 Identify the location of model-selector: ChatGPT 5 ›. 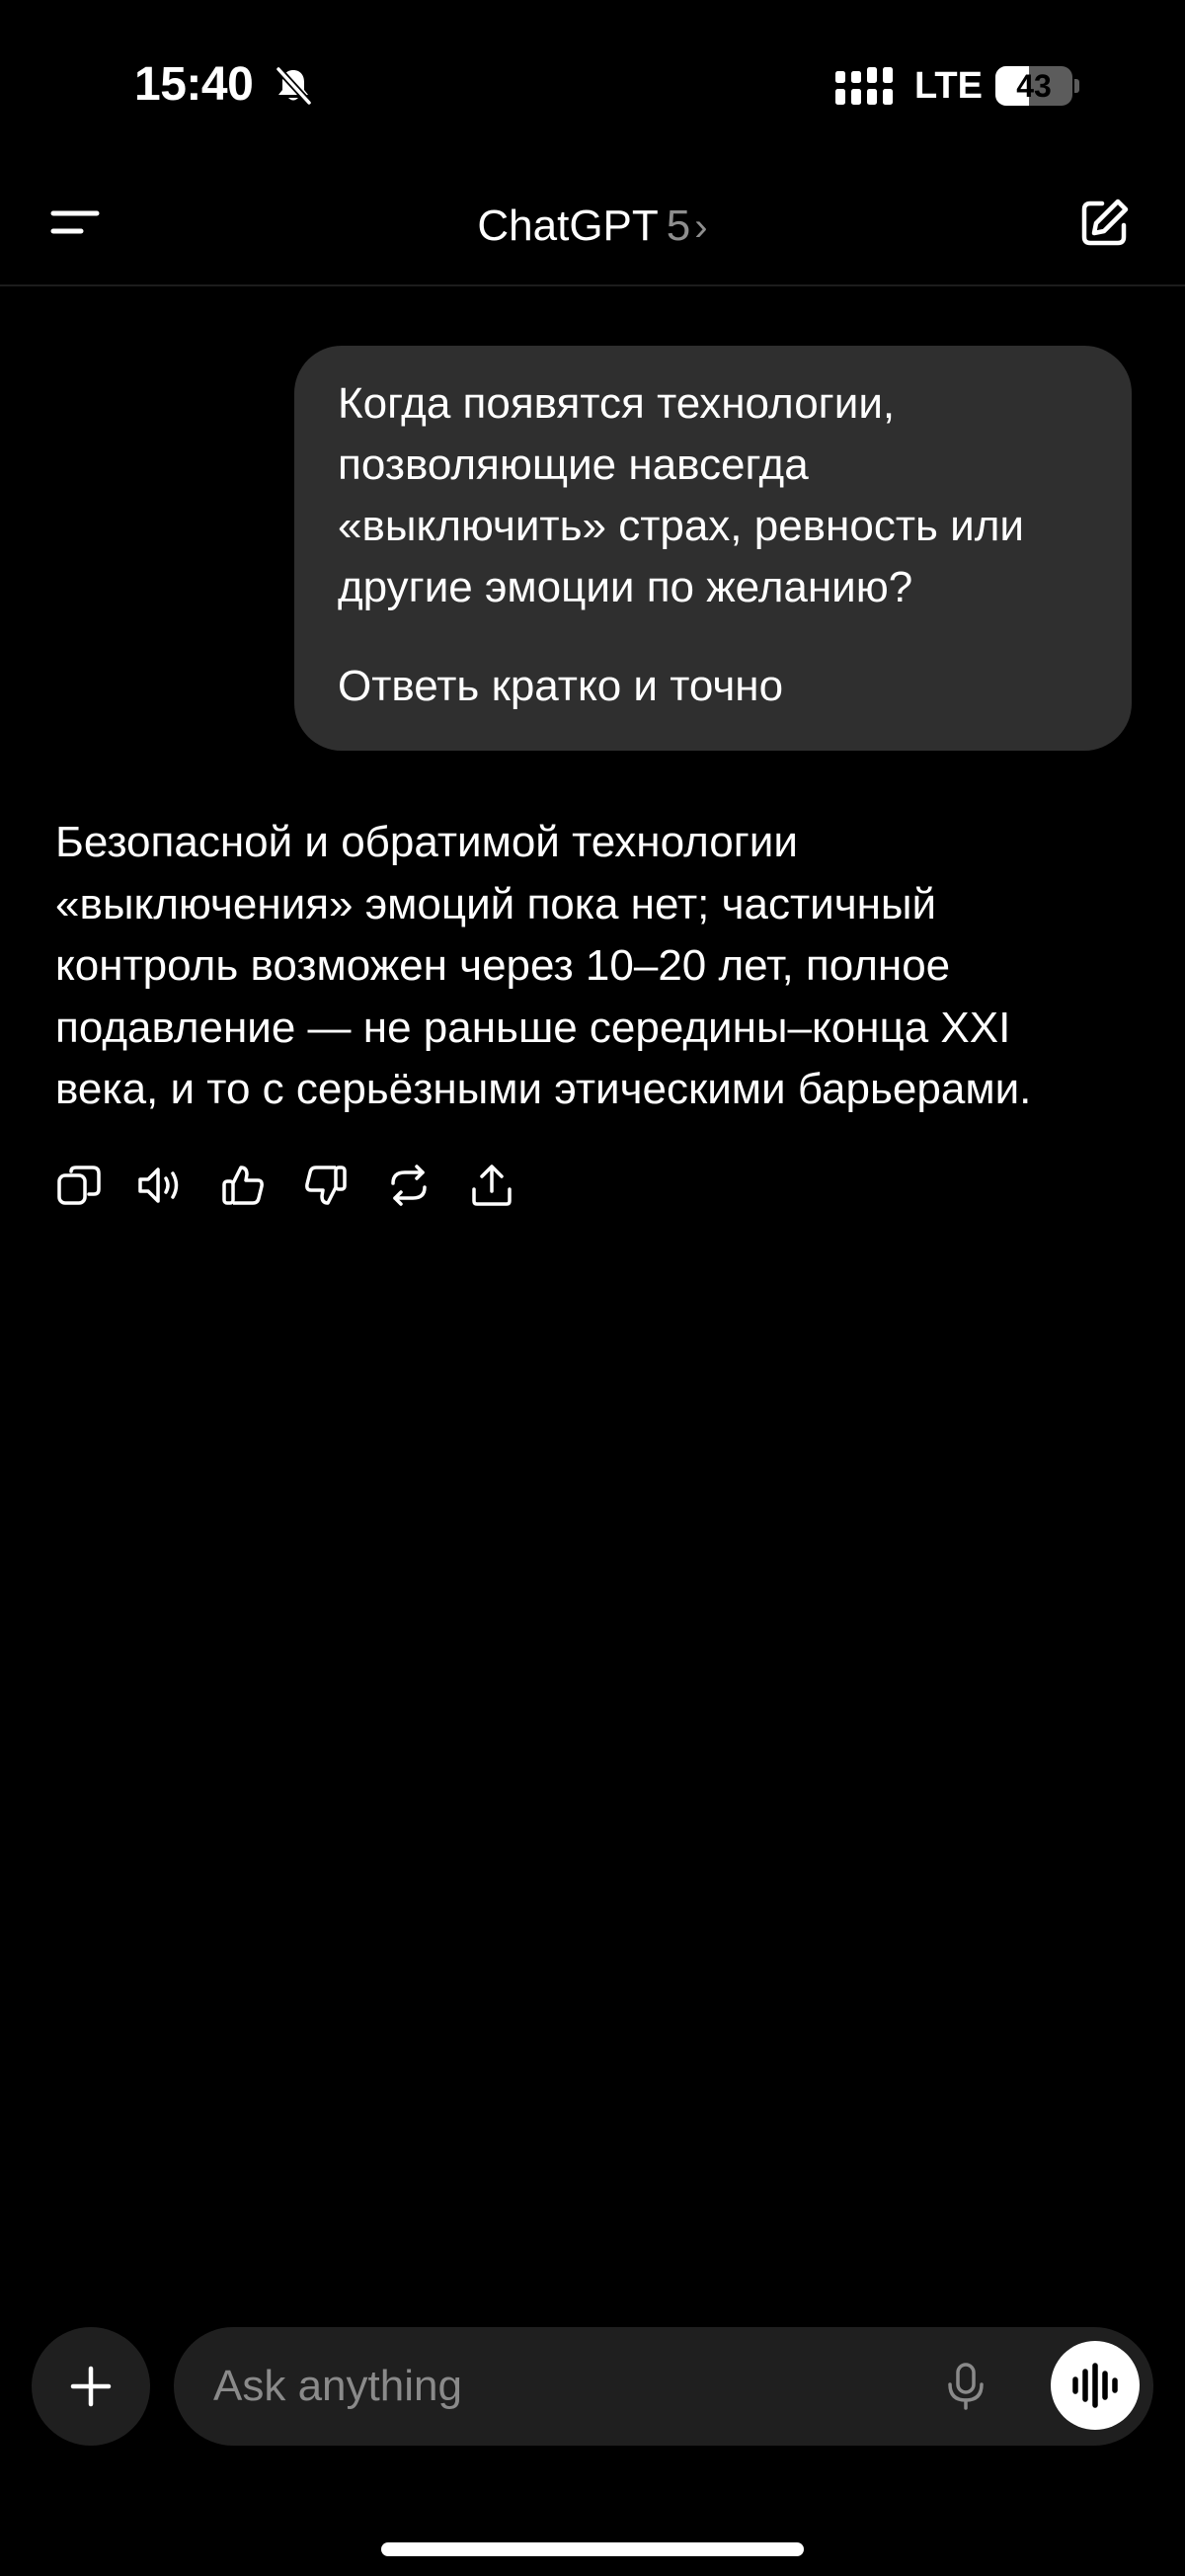
(592, 226).